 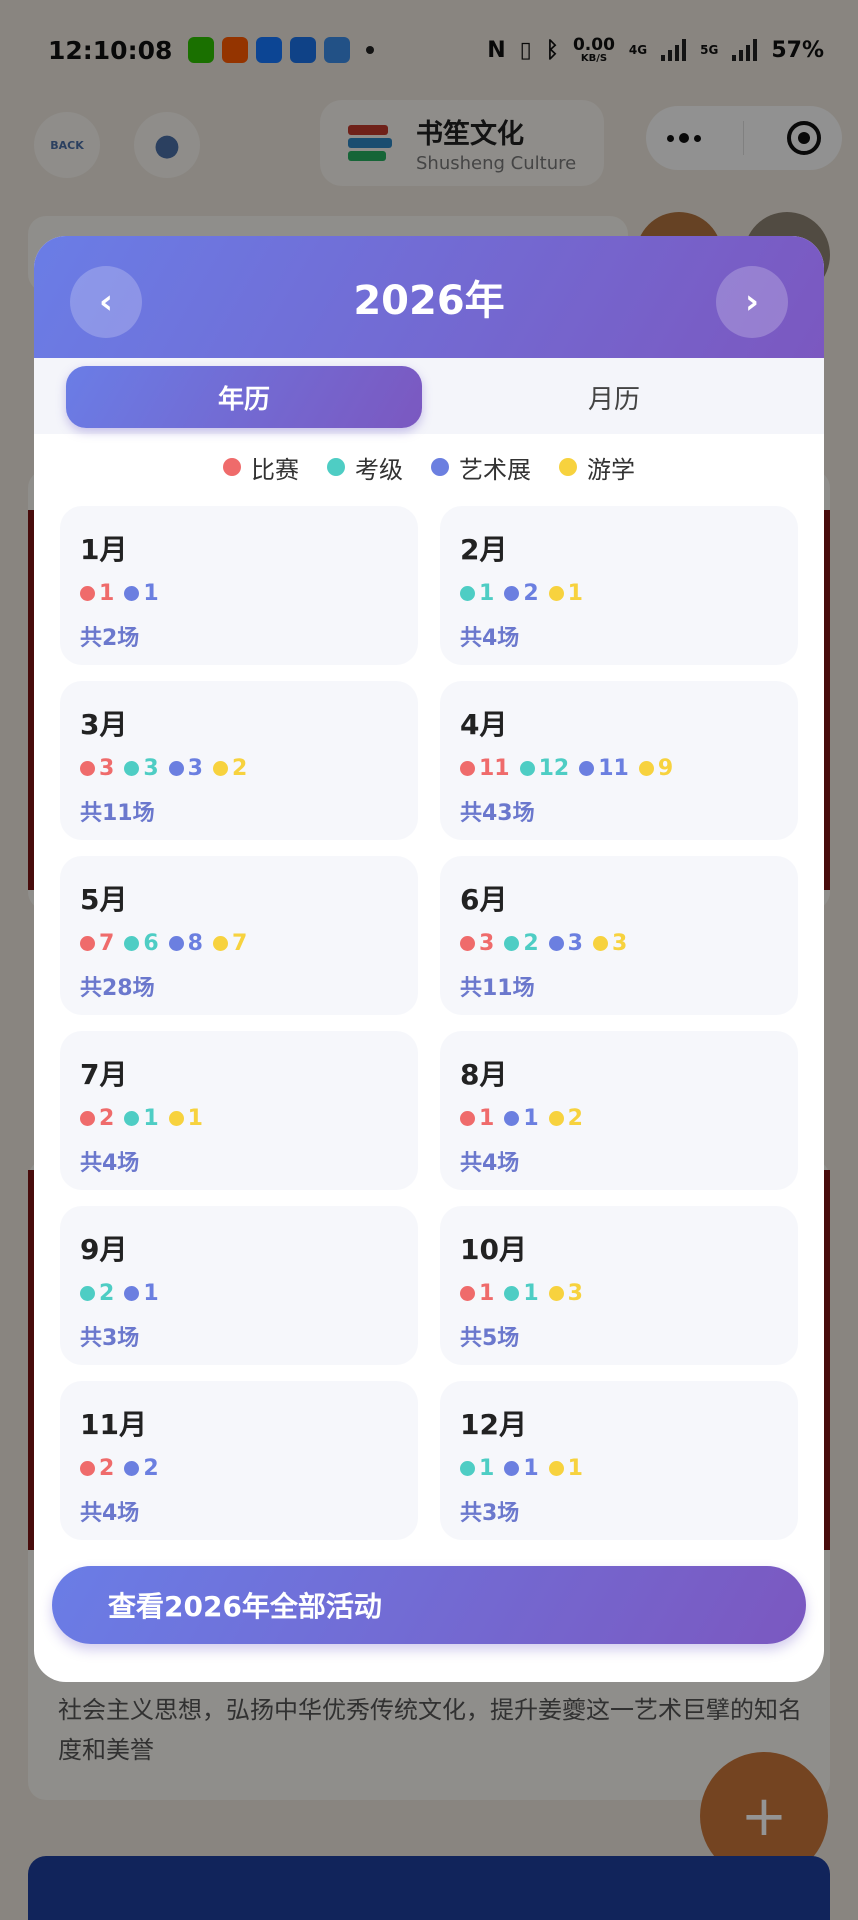 I want to click on month-card: 1月 1 1 共2场, so click(x=239, y=585).